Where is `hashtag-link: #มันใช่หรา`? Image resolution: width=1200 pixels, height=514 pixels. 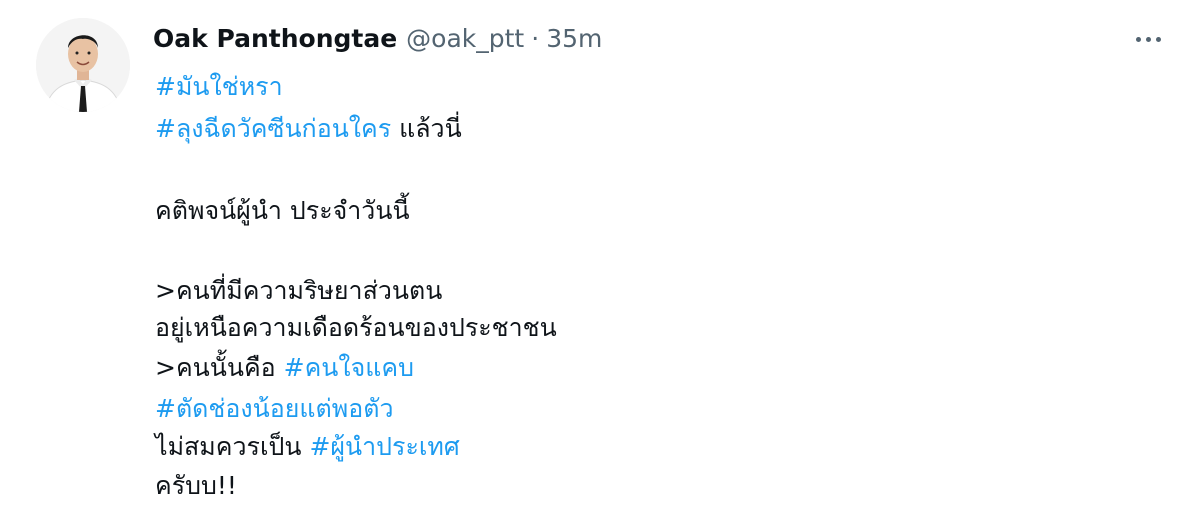
hashtag-link: #มันใช่หรา is located at coordinates (219, 86).